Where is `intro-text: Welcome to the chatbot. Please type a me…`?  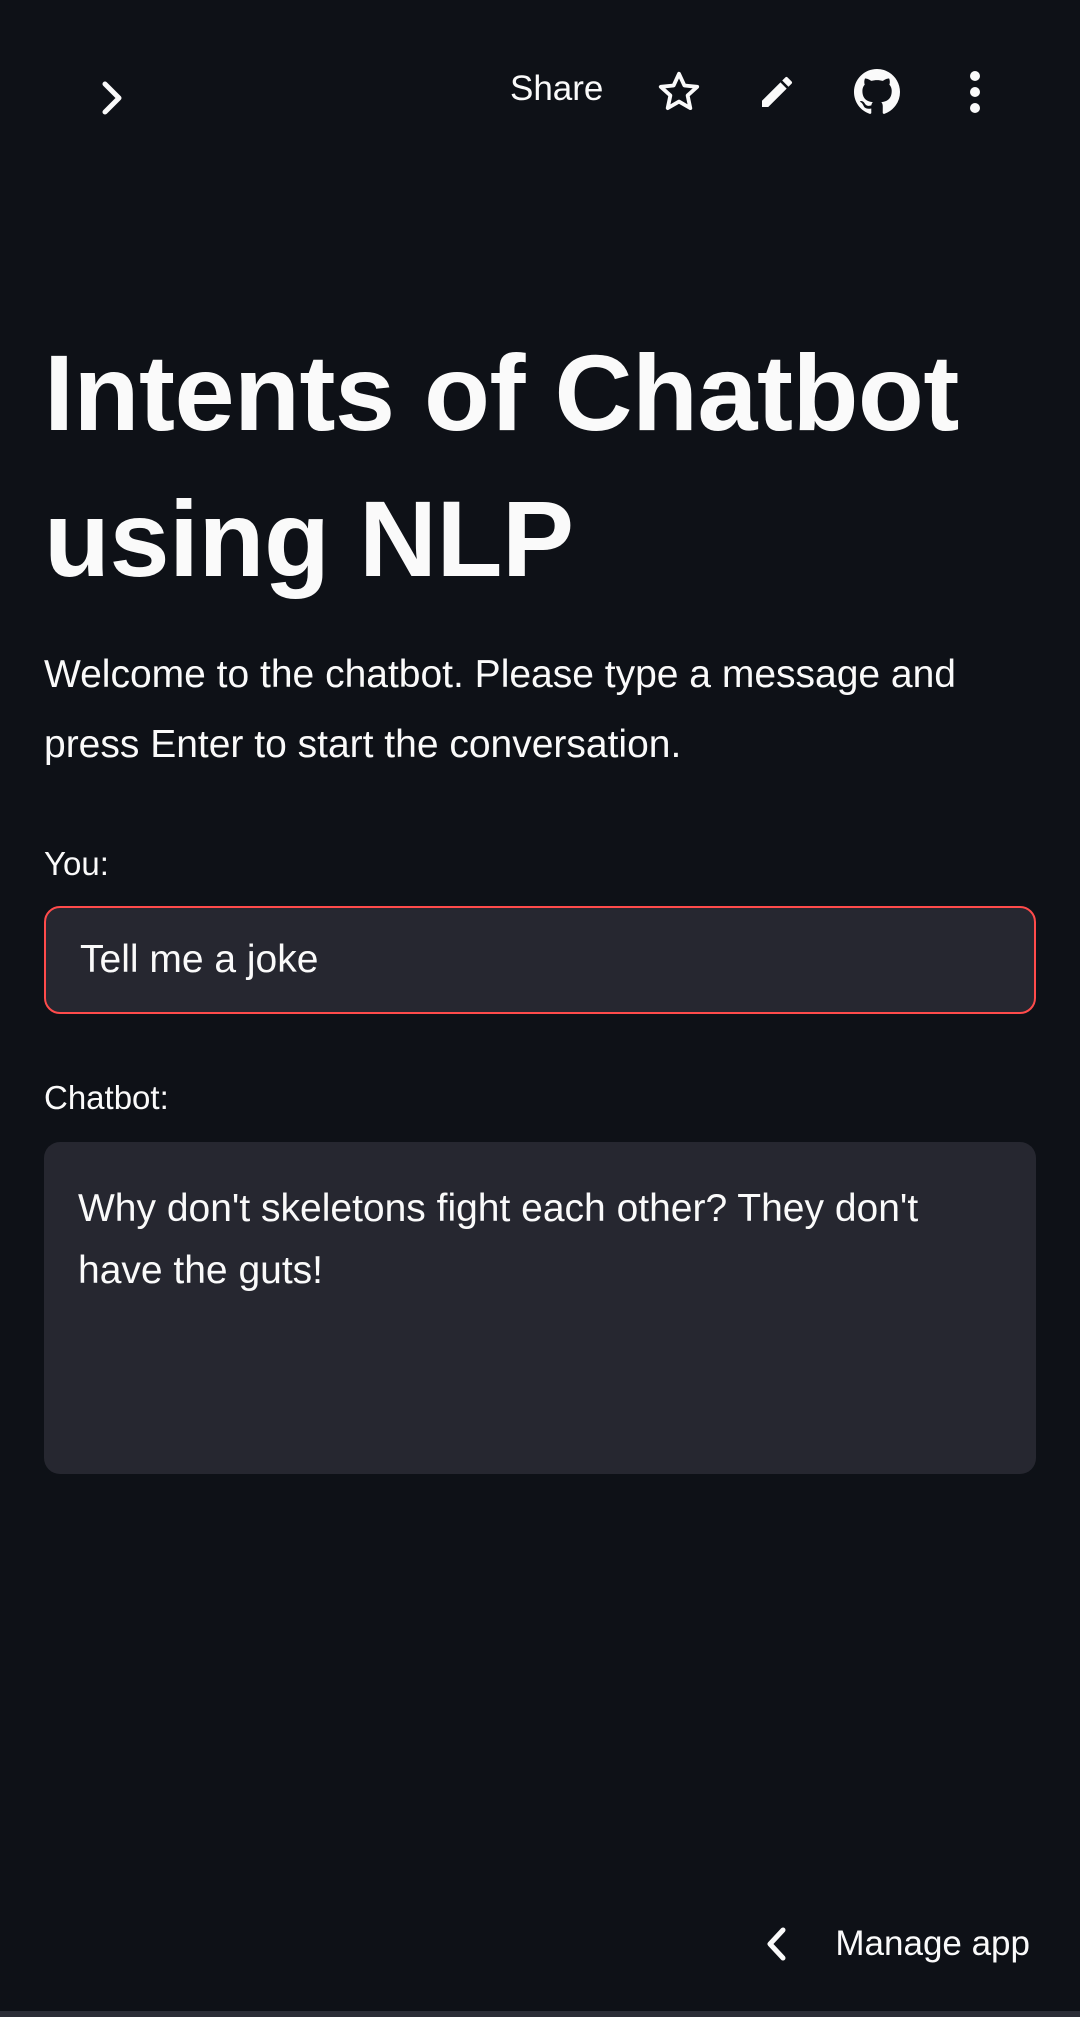
intro-text: Welcome to the chatbot. Please type a me… is located at coordinates (500, 709).